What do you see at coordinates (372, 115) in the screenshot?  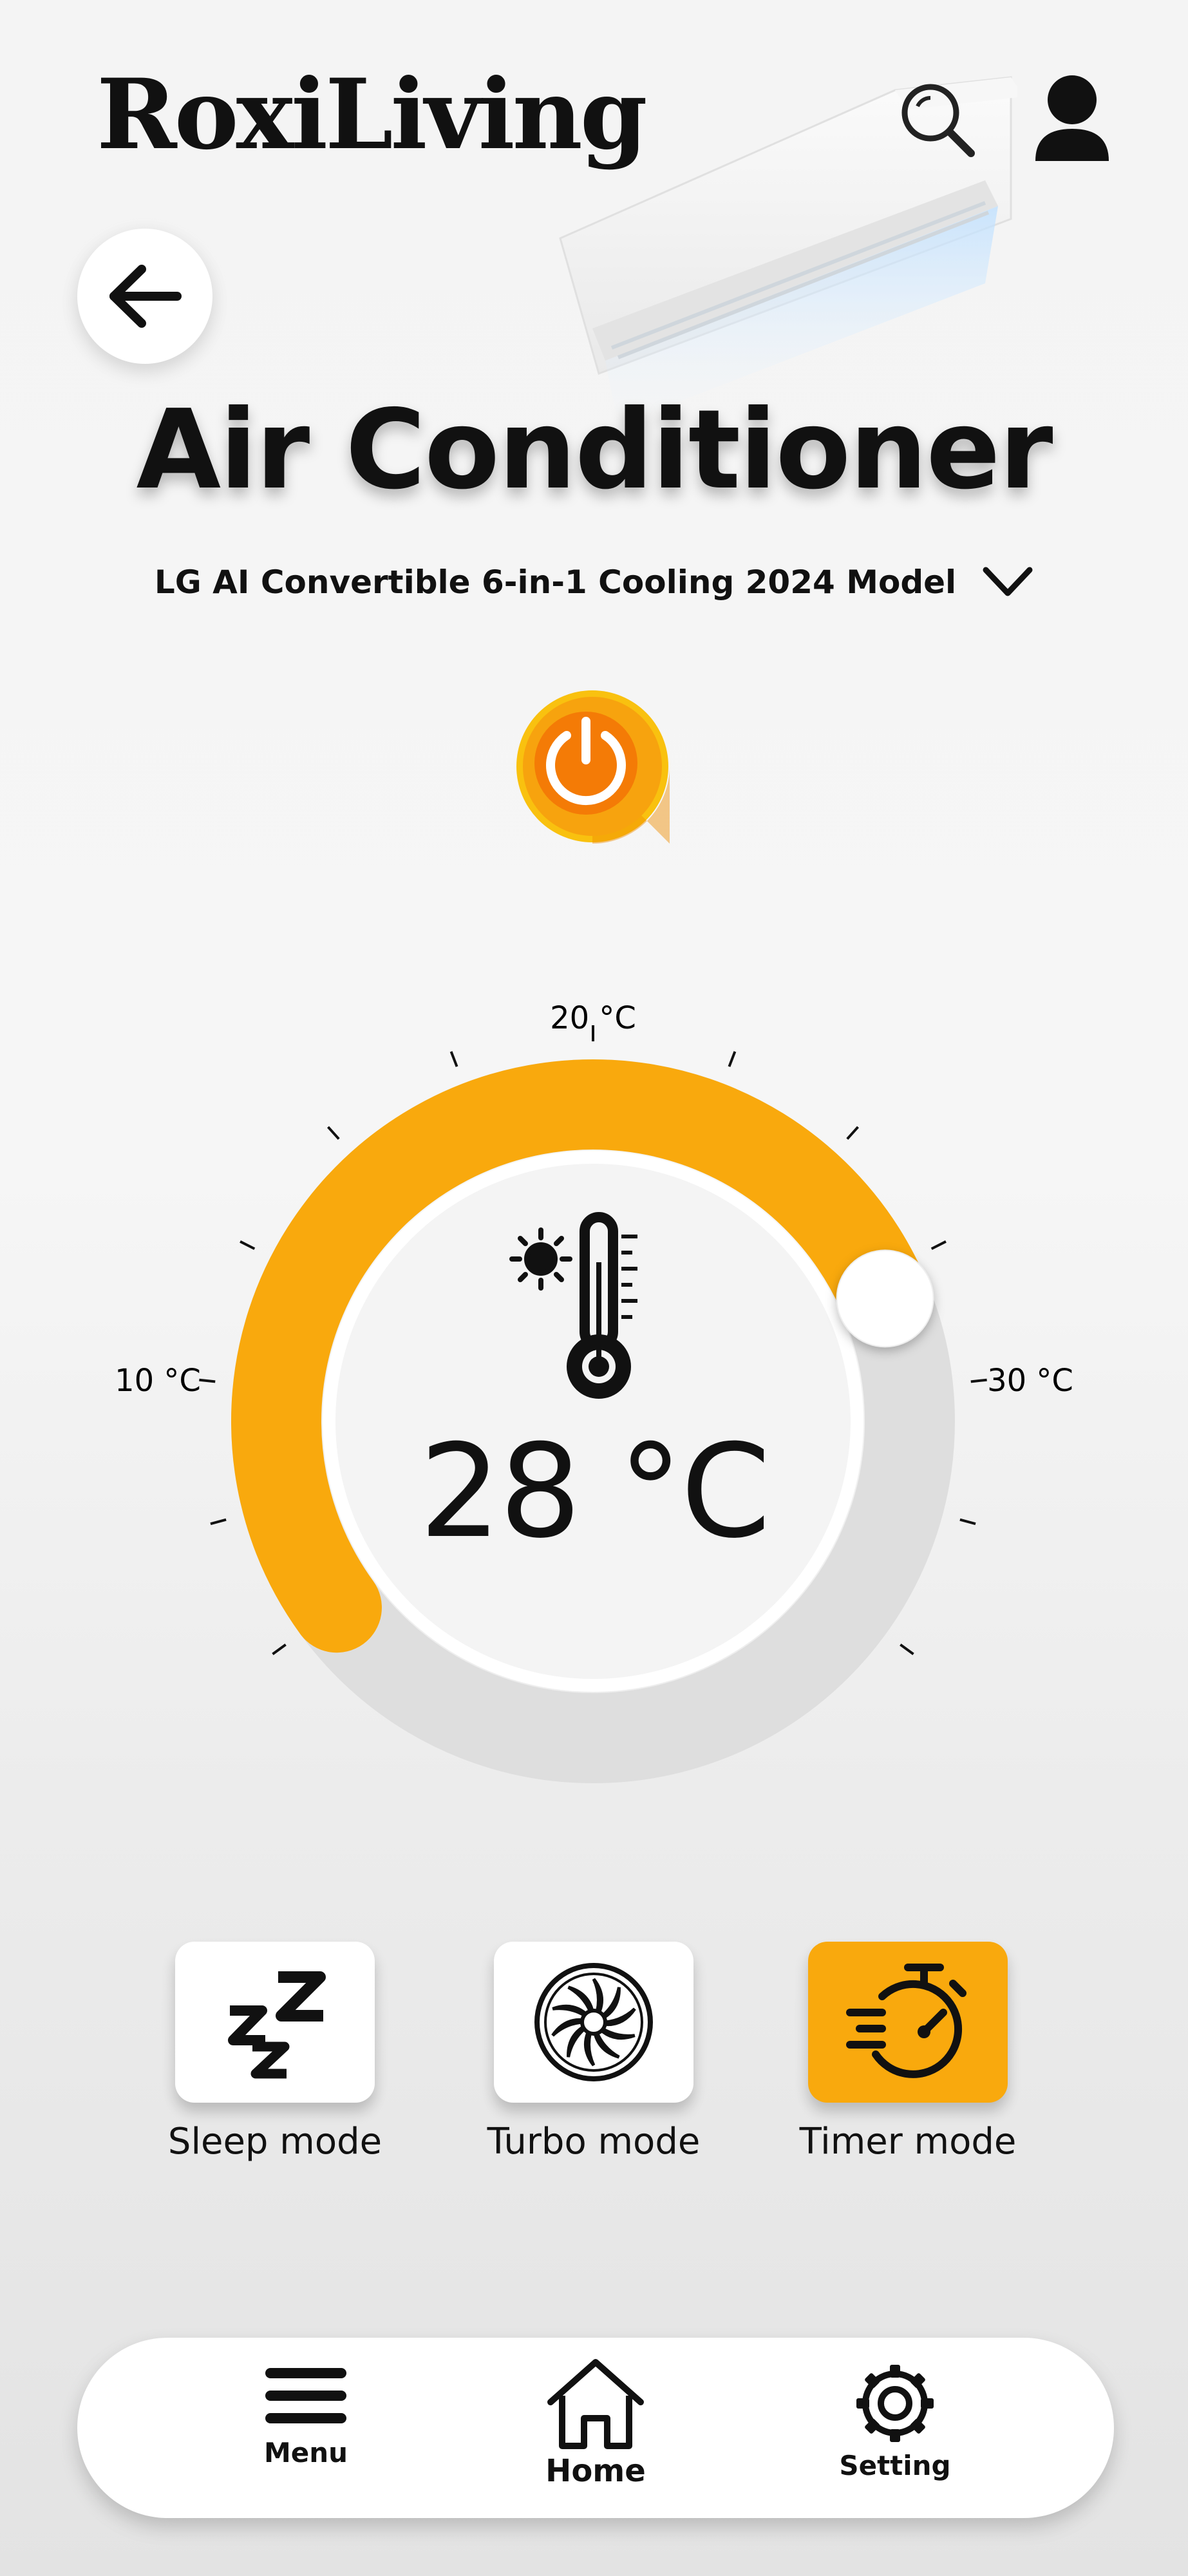 I see `brand-logo: RoxiLiving` at bounding box center [372, 115].